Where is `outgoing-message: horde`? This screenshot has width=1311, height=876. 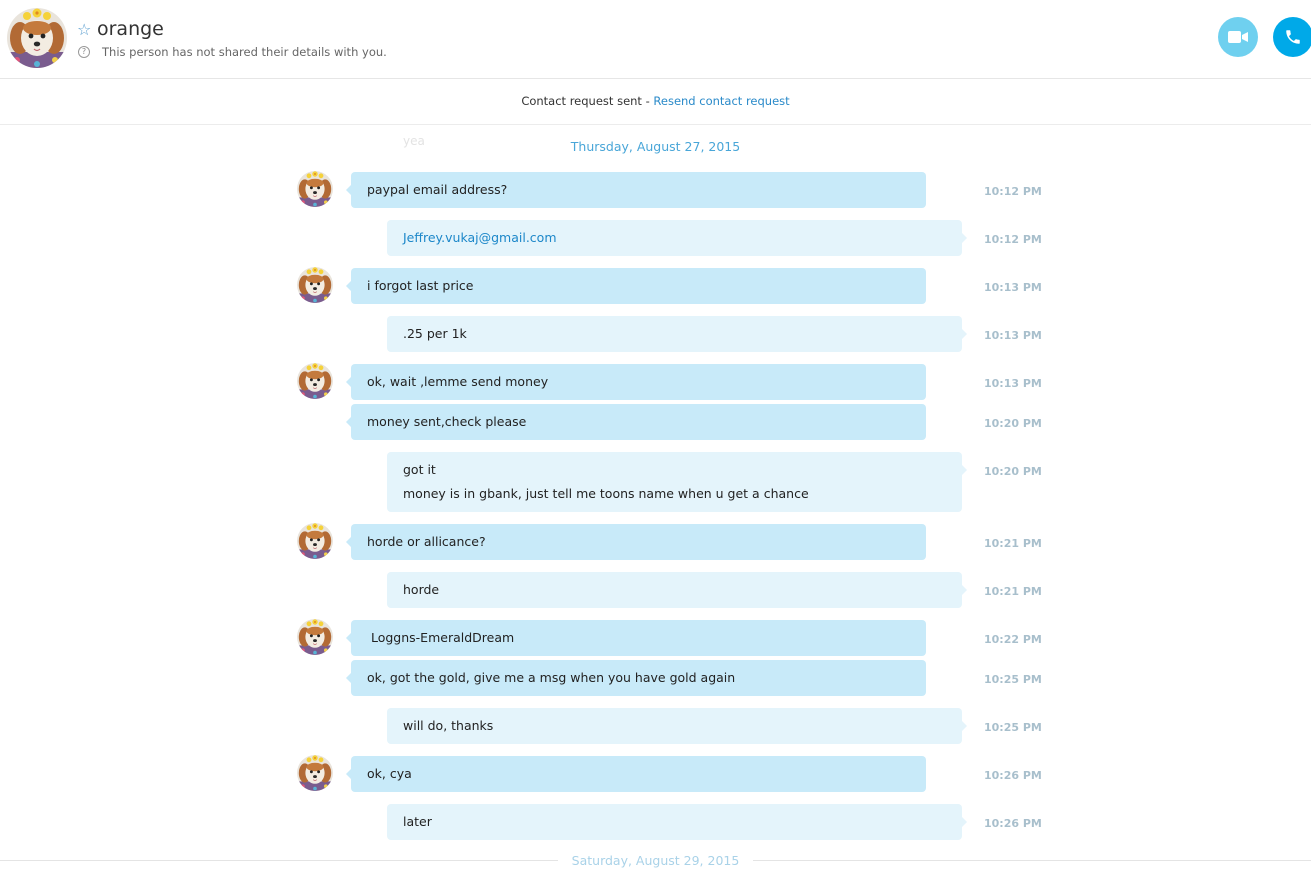
outgoing-message: horde is located at coordinates (677, 590).